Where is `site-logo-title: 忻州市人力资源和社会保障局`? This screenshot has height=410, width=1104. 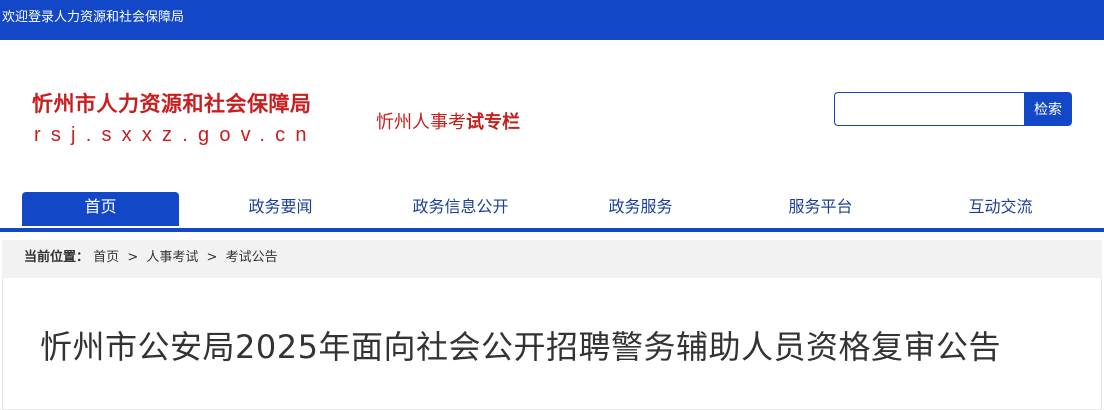
site-logo-title: 忻州市人力资源和社会保障局 is located at coordinates (172, 103).